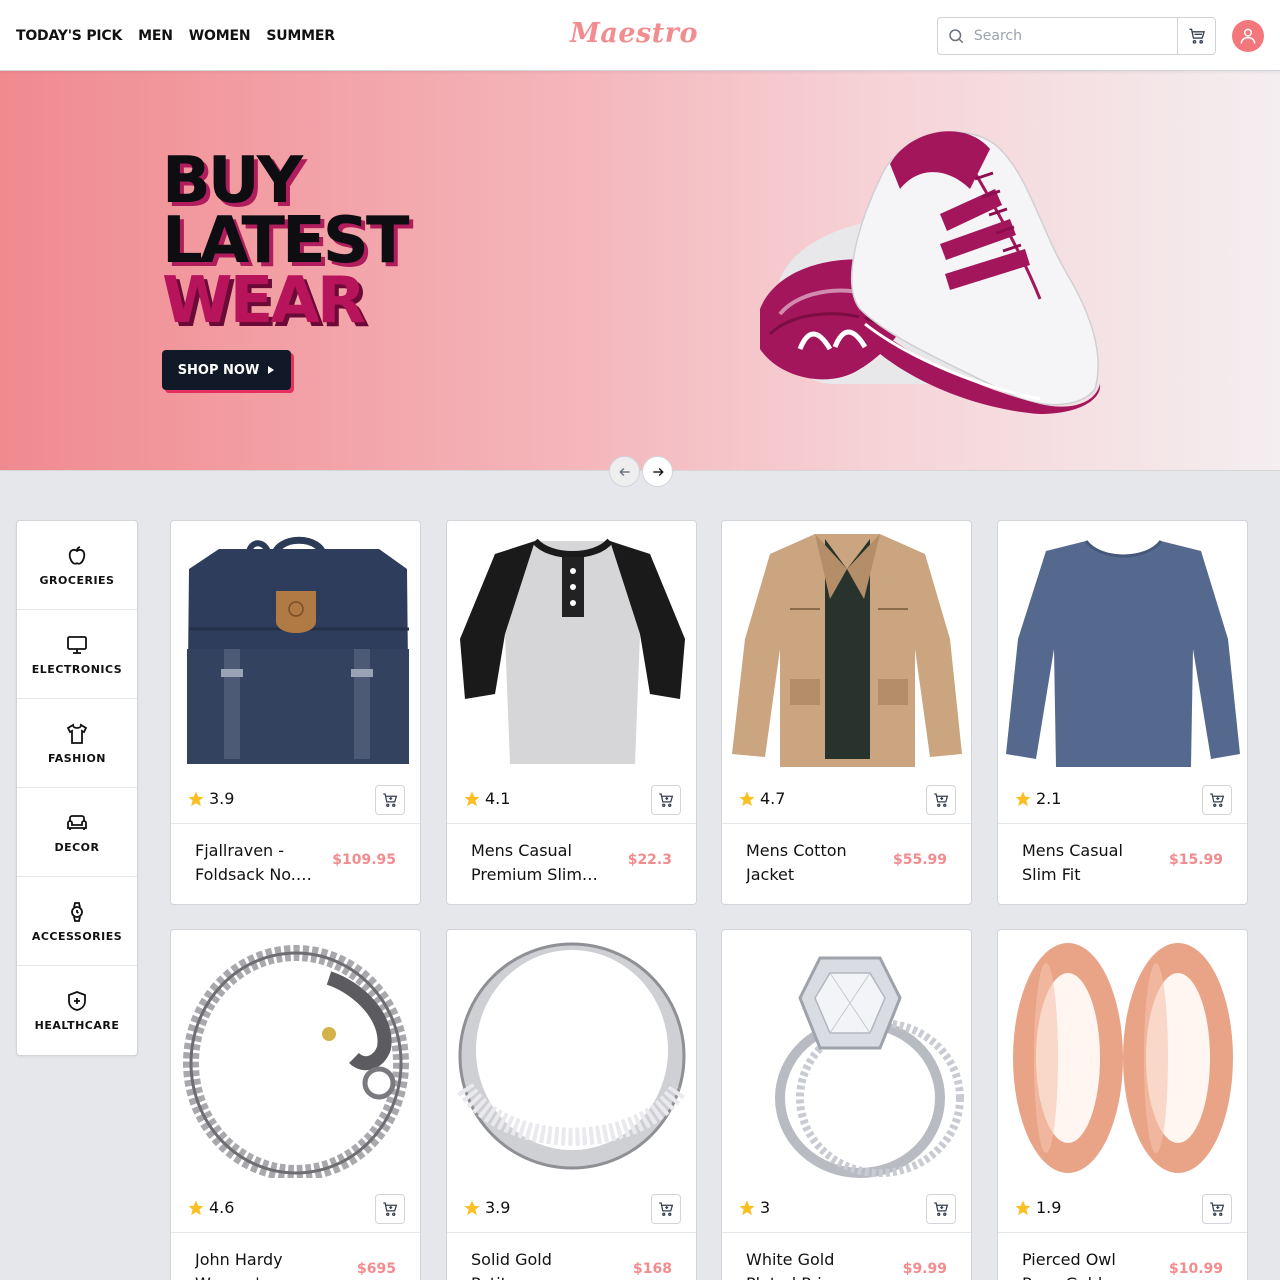  What do you see at coordinates (77, 832) in the screenshot?
I see `category-decor: DECOR` at bounding box center [77, 832].